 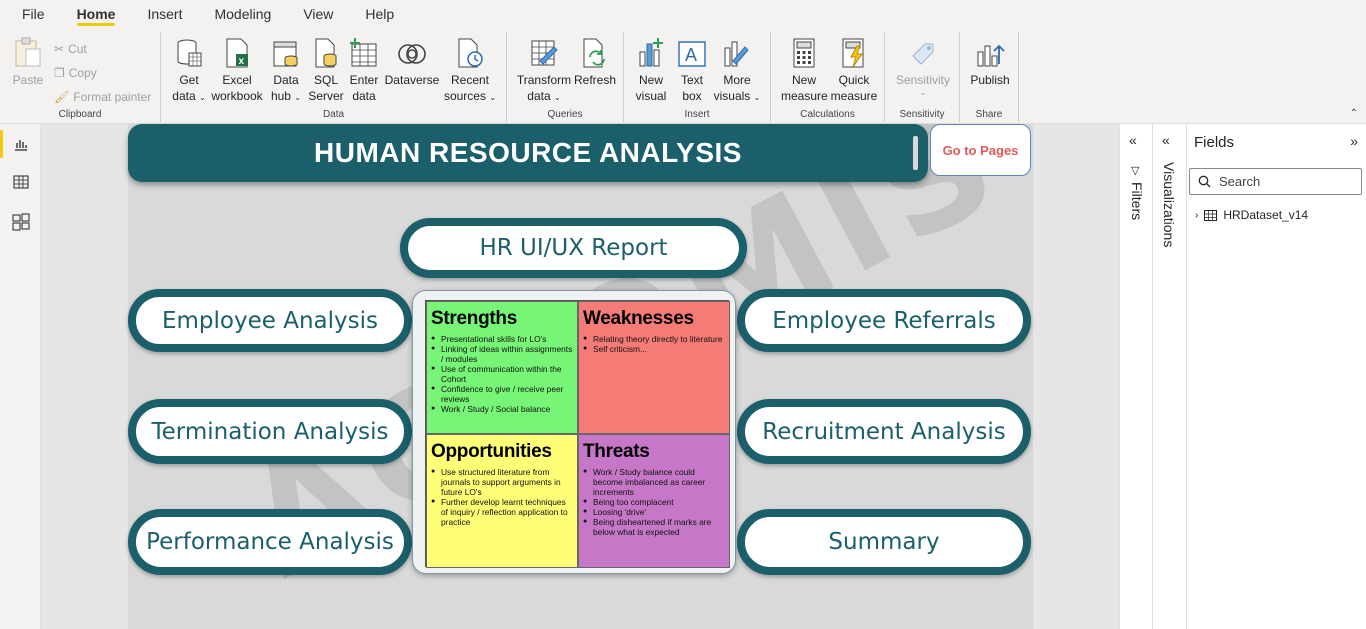 I want to click on enter-data-label-2: data, so click(x=364, y=96).